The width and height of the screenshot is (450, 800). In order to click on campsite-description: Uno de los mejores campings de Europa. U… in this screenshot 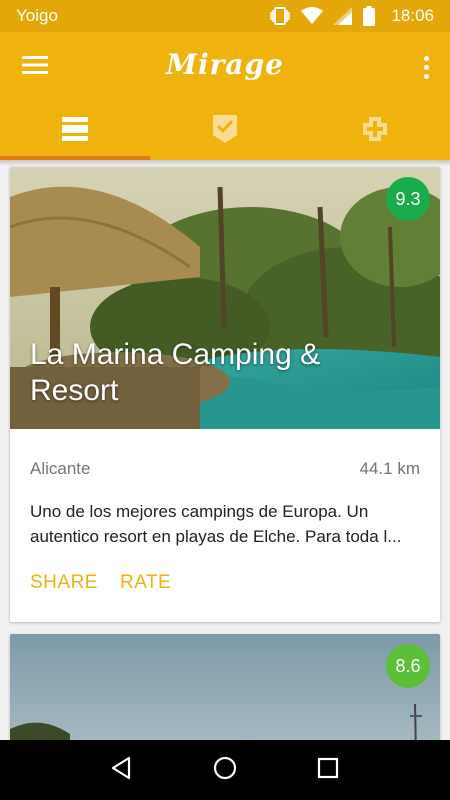, I will do `click(216, 524)`.